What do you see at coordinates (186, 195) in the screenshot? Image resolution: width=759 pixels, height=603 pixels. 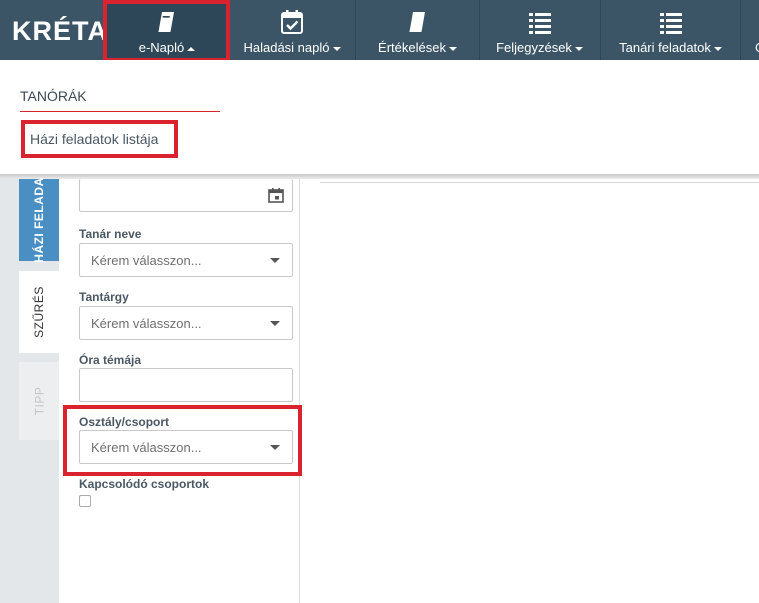 I see `date-input` at bounding box center [186, 195].